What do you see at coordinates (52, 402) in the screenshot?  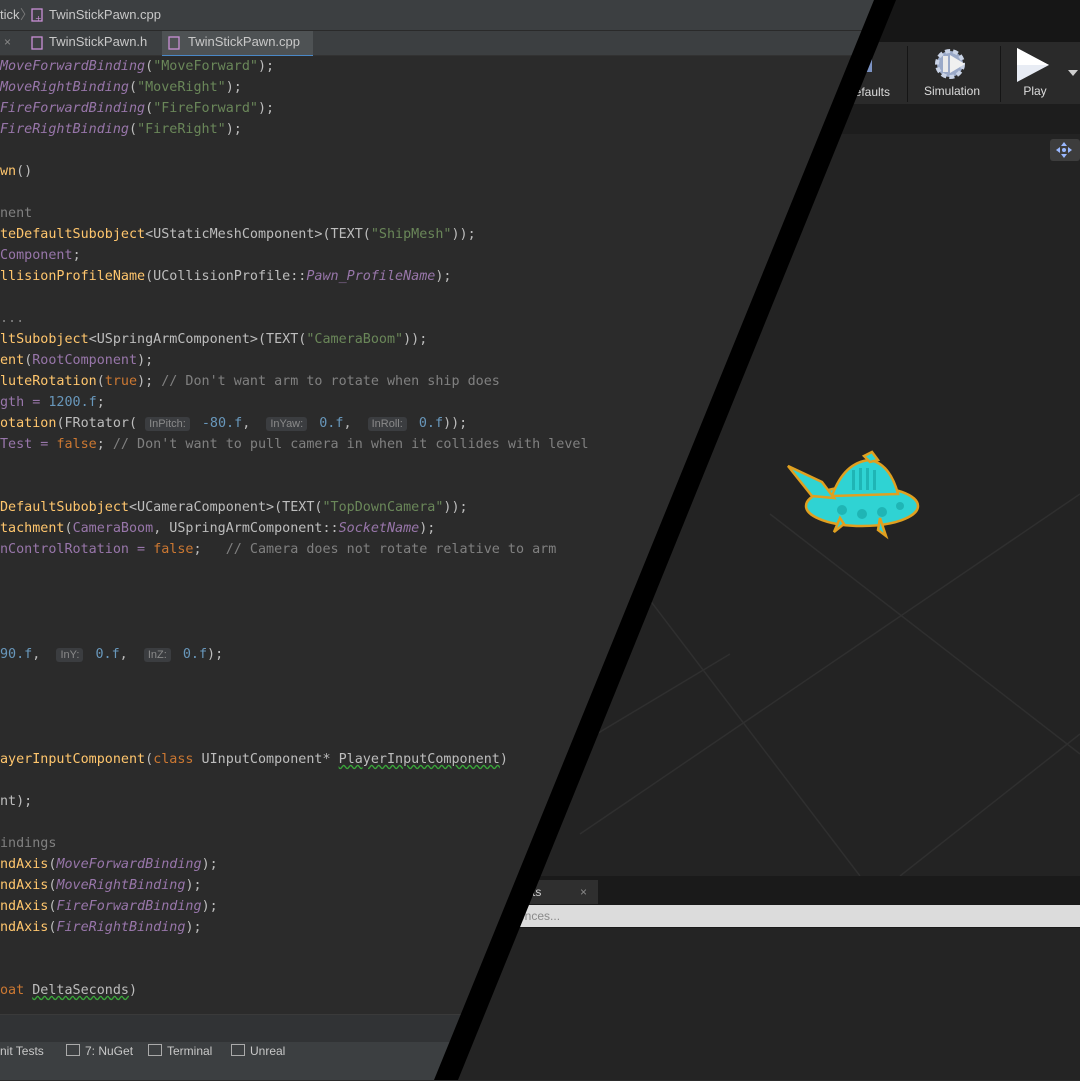 I see `code-line: gth = 1200.f;` at bounding box center [52, 402].